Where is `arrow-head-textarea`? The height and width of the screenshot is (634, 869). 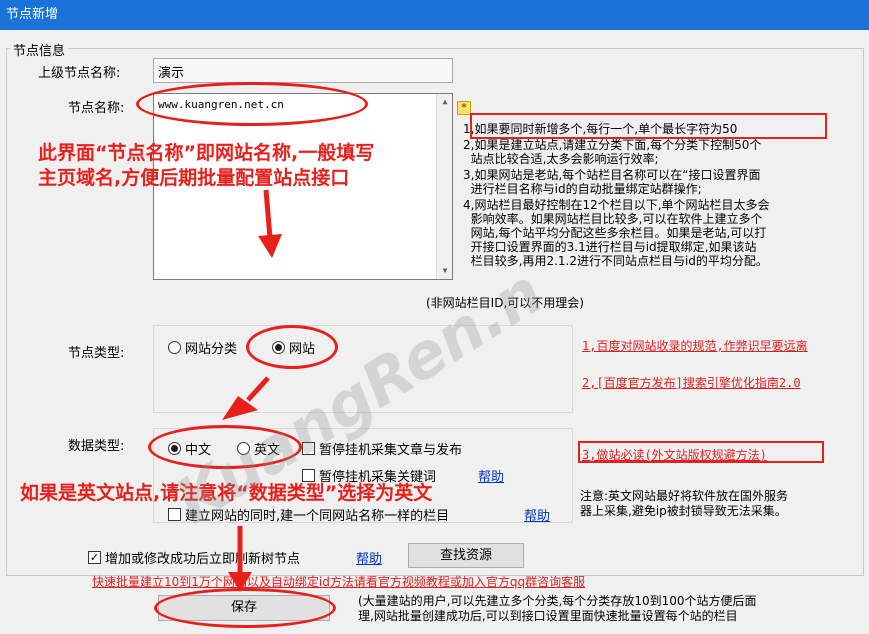
arrow-head-textarea is located at coordinates (270, 246).